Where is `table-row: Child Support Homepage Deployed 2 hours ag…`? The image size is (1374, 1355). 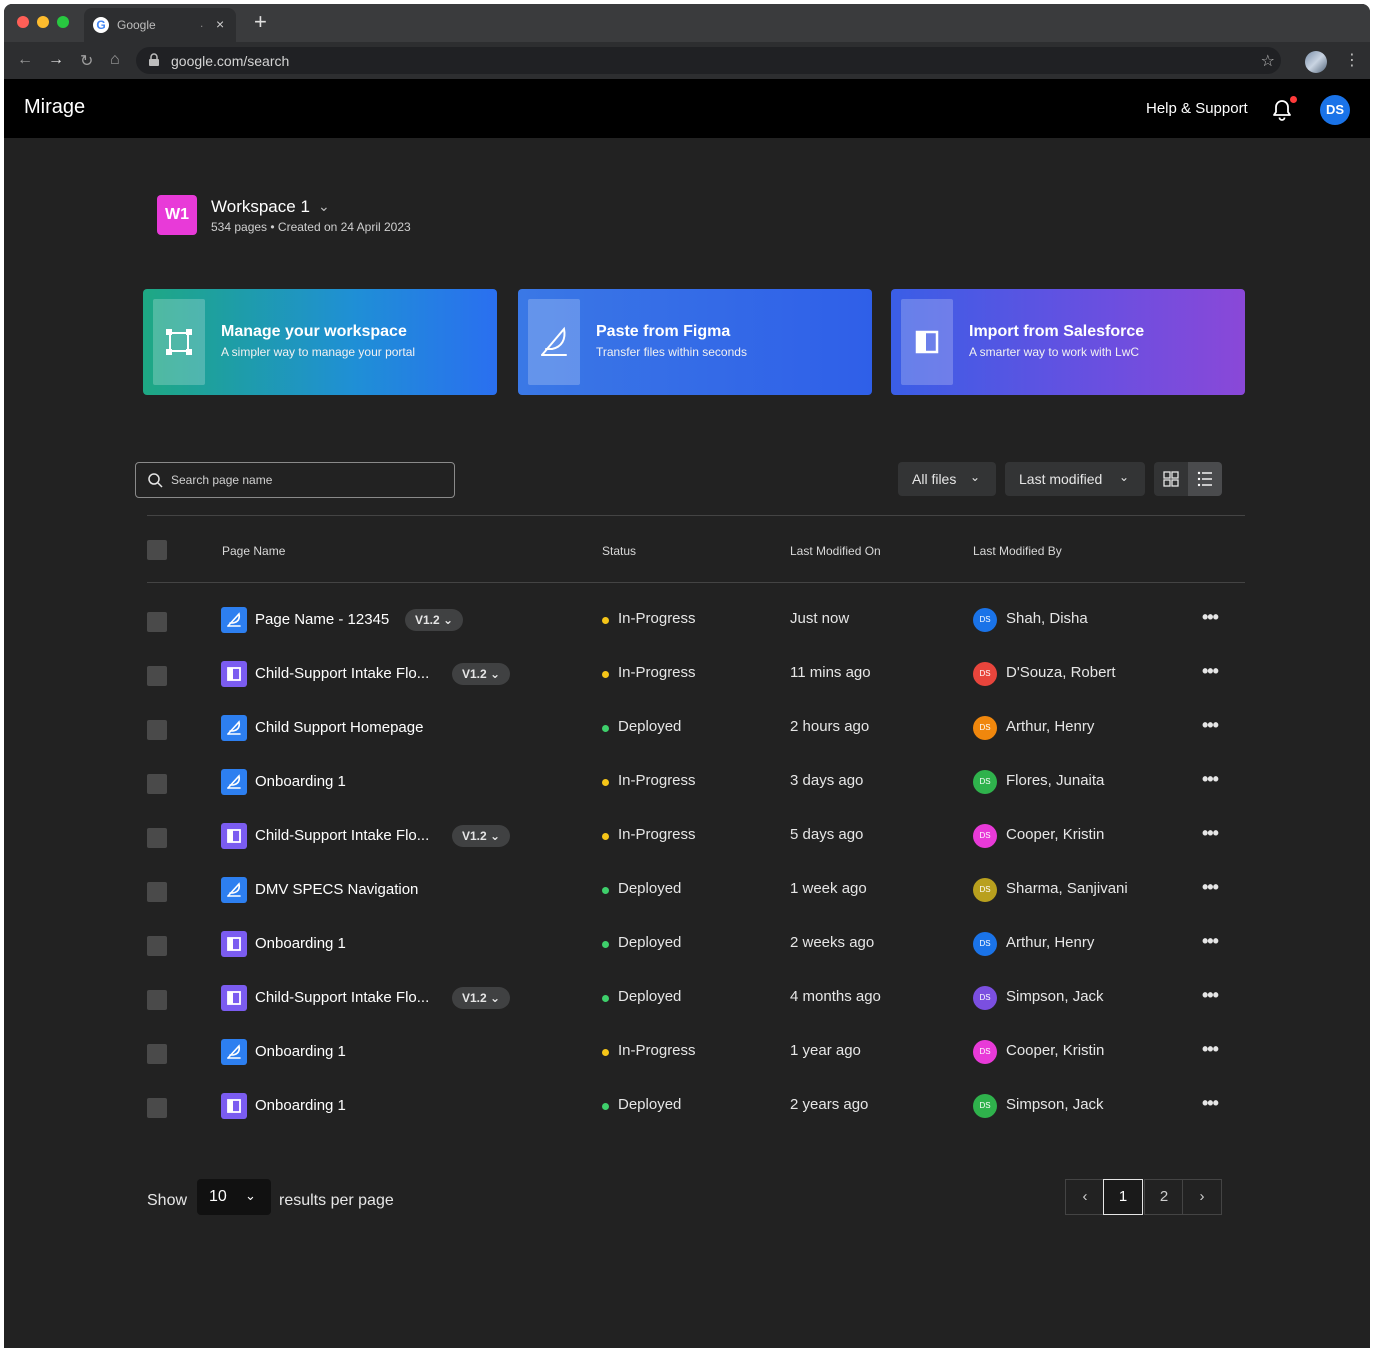
table-row: Child Support Homepage Deployed 2 hours ag… is located at coordinates (687, 727).